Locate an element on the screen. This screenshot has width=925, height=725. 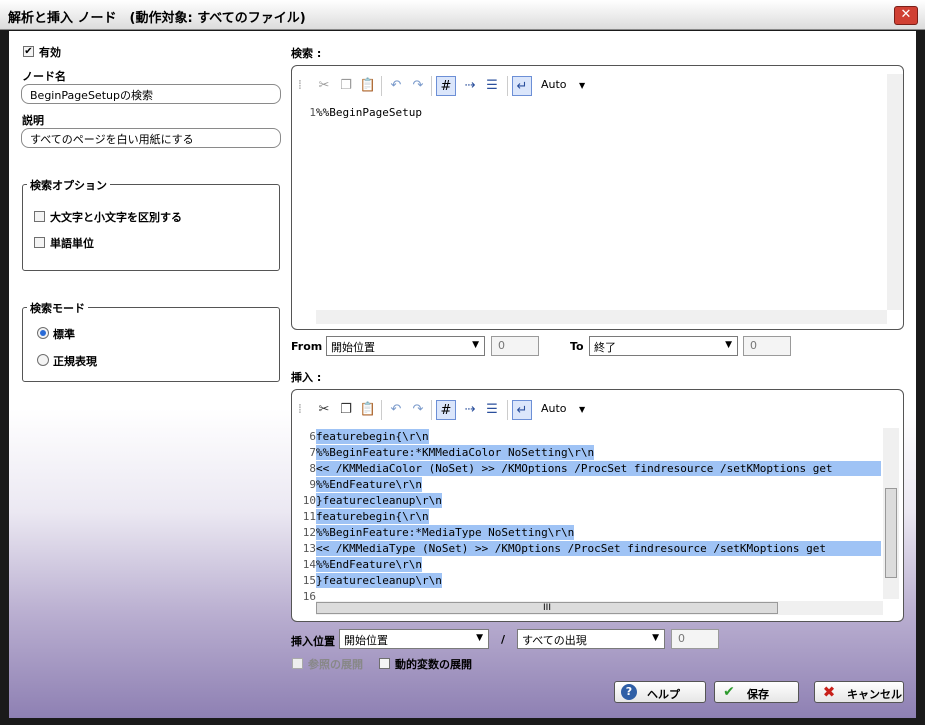
close-icon: ✕ is located at coordinates (906, 15).